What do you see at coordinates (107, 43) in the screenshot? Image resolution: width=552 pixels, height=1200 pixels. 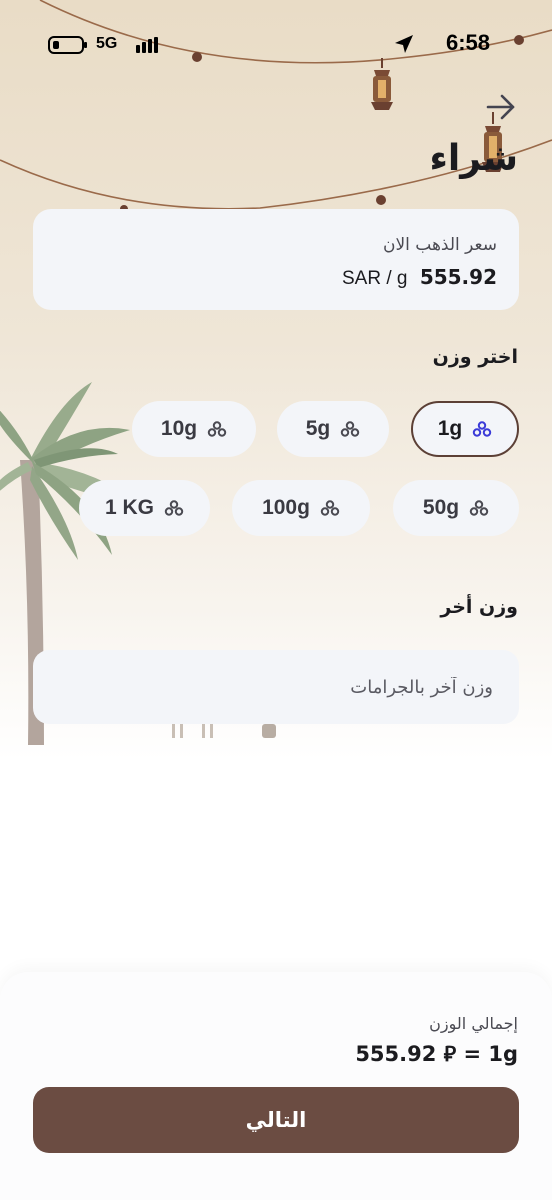 I see `network-label: 5G` at bounding box center [107, 43].